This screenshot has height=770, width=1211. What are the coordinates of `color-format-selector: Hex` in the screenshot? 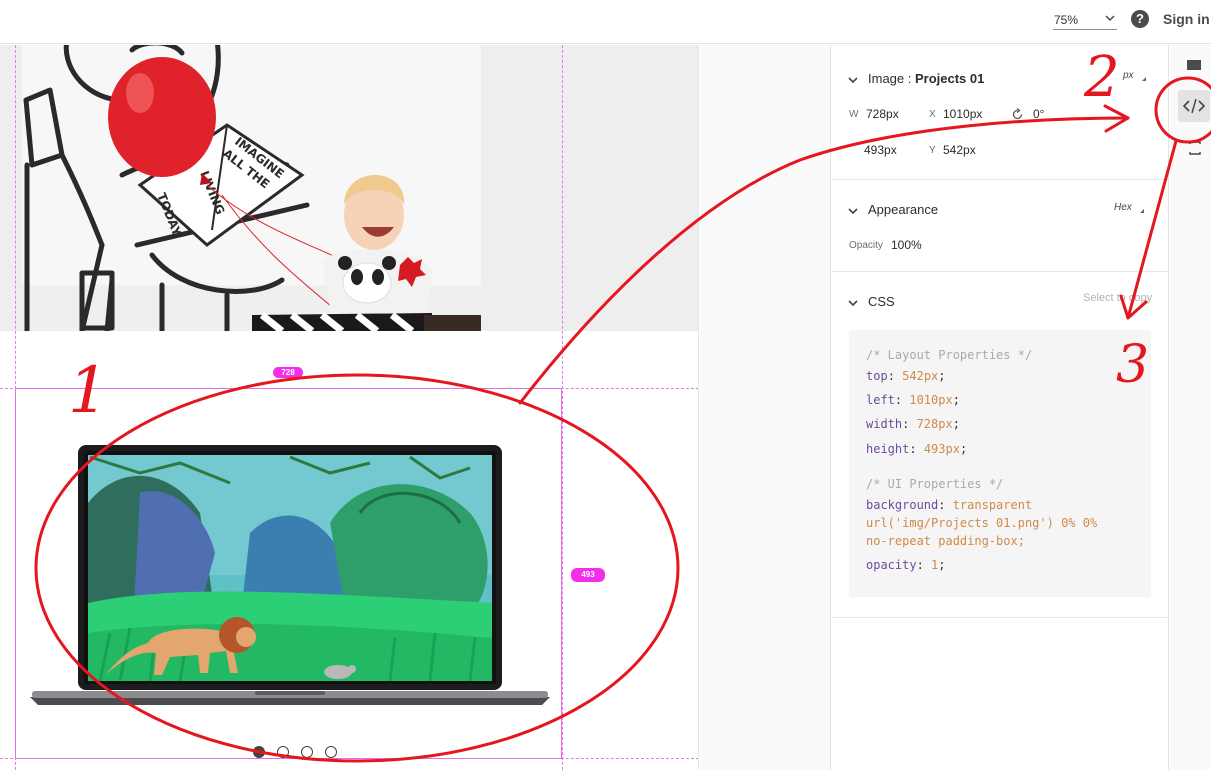 It's located at (1129, 207).